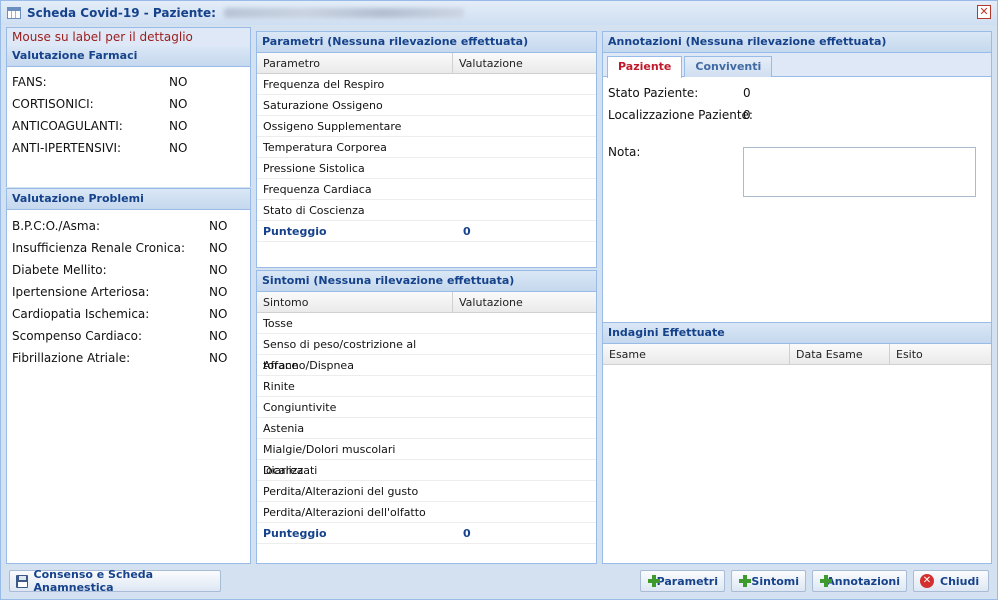  I want to click on row-label: Temperatura Corporea, so click(325, 147).